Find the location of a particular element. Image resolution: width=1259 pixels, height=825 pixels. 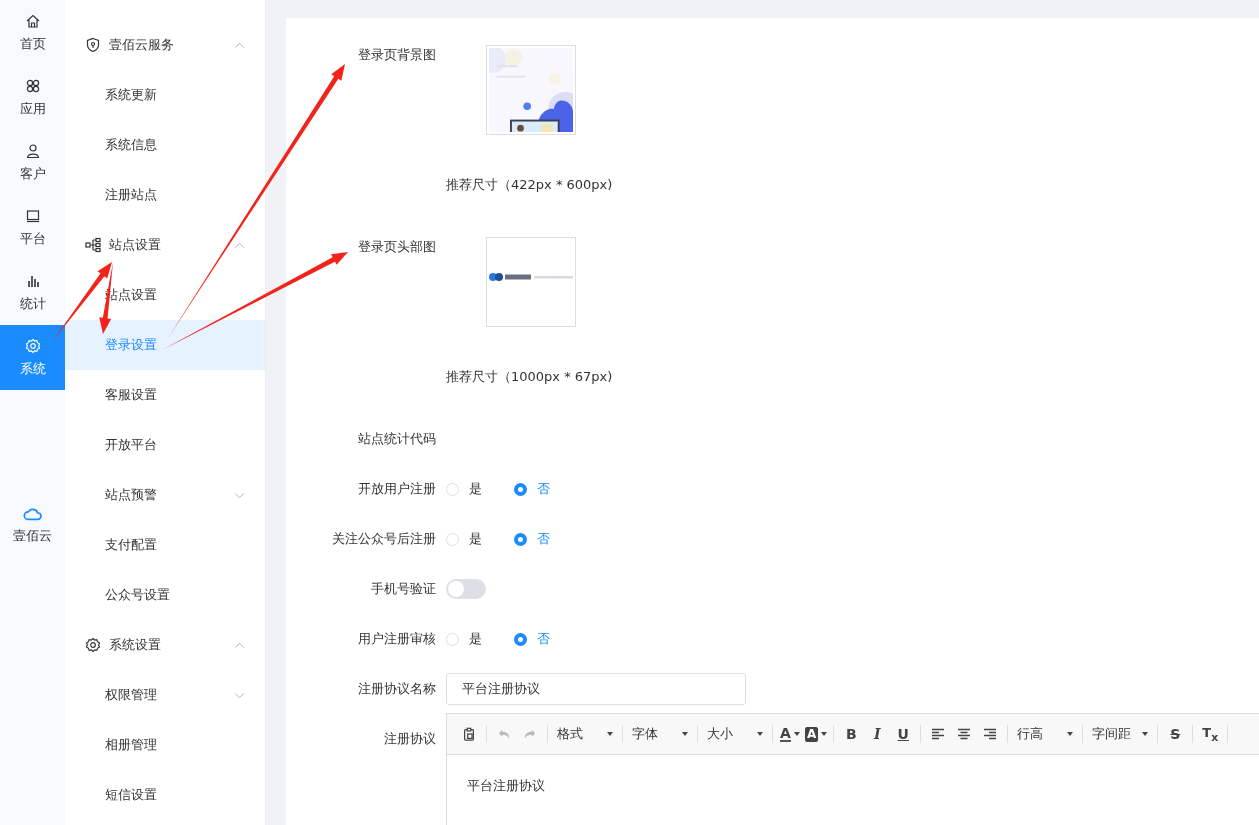

paste-icon is located at coordinates (469, 734).